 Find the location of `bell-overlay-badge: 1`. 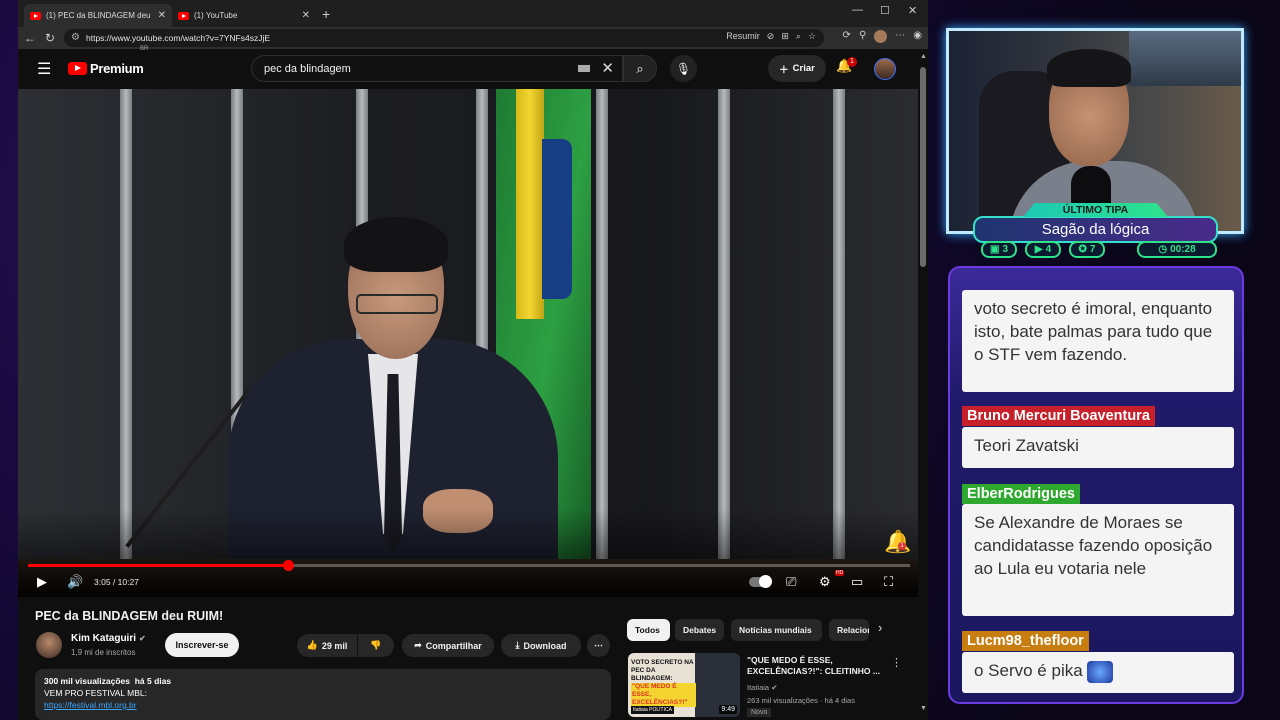

bell-overlay-badge: 1 is located at coordinates (902, 546).